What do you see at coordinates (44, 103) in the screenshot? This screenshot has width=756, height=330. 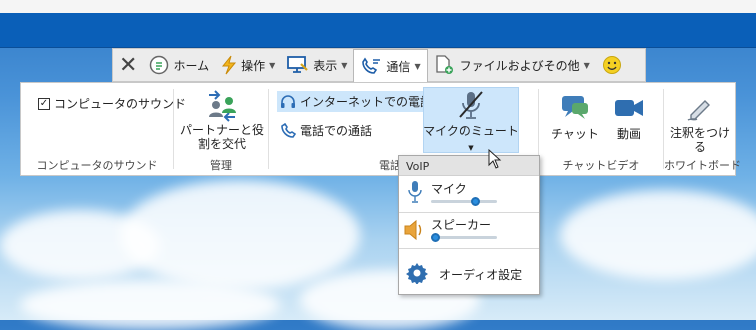 I see `checkmark-icon: ✓` at bounding box center [44, 103].